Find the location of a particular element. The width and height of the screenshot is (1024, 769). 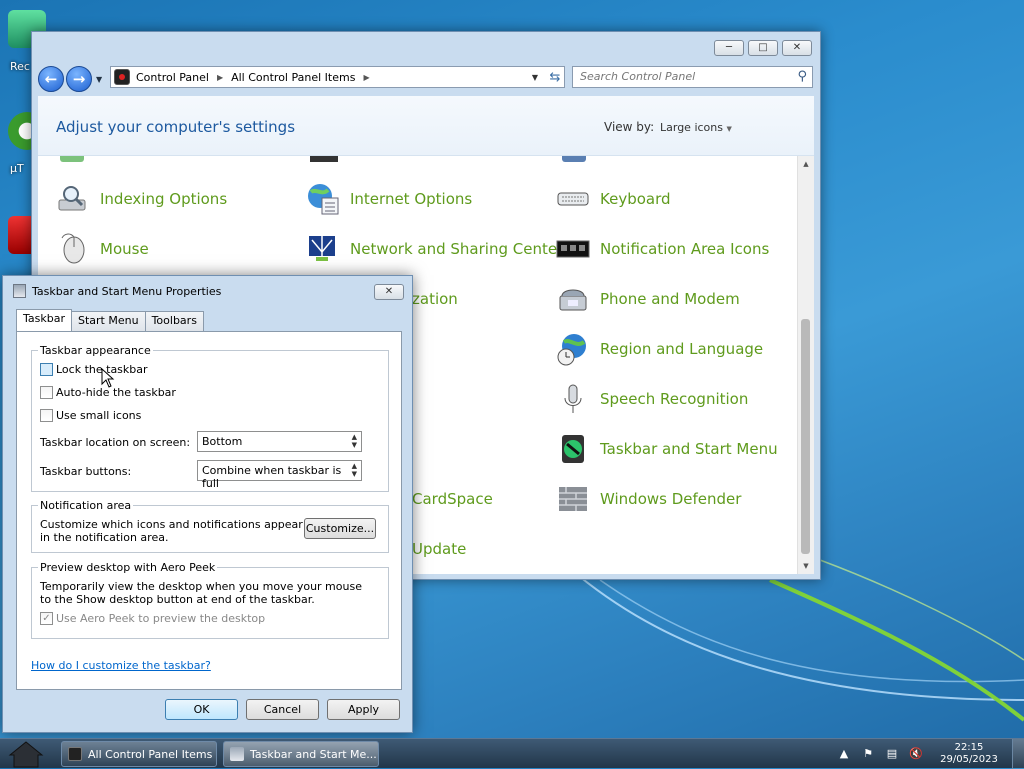

windows-defender-icon is located at coordinates (573, 499).